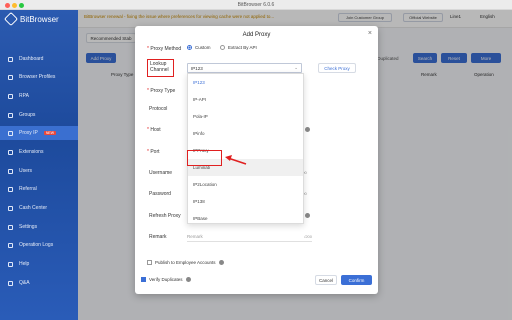 The width and height of the screenshot is (512, 320). What do you see at coordinates (204, 158) in the screenshot?
I see `luminati-highlight` at bounding box center [204, 158].